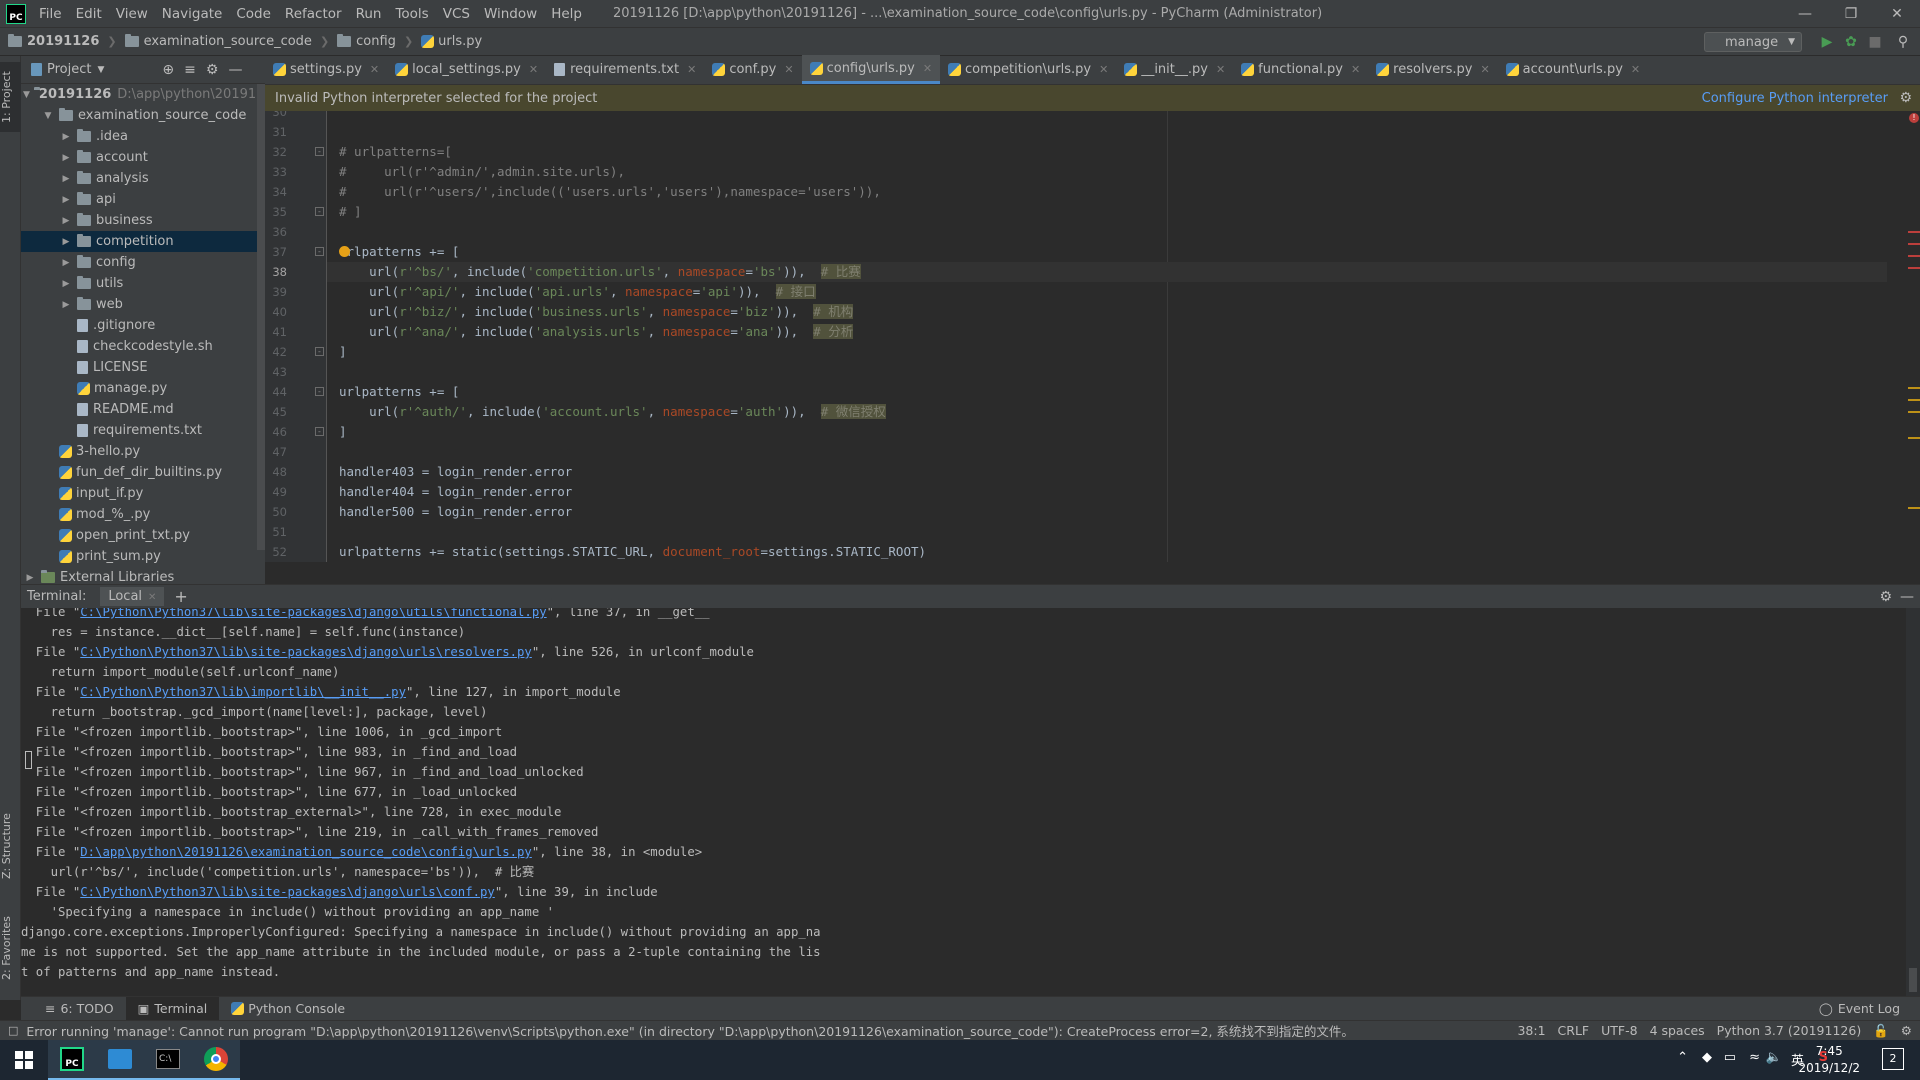  Describe the element at coordinates (168, 70) in the screenshot. I see `locate-icon: ⊕` at that location.